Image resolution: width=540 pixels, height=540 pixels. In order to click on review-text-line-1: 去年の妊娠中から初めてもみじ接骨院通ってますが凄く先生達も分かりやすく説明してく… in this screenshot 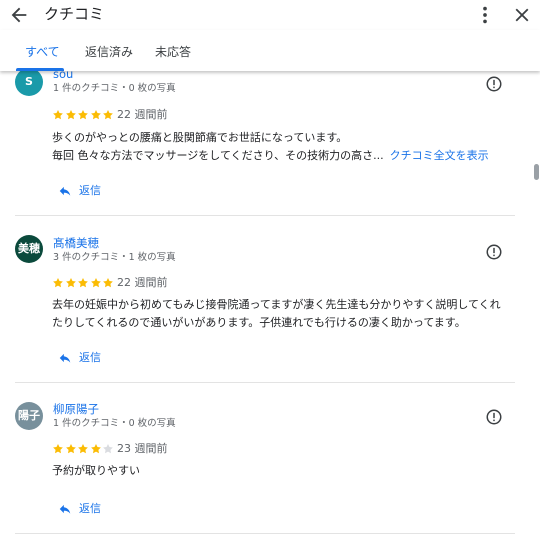, I will do `click(276, 304)`.